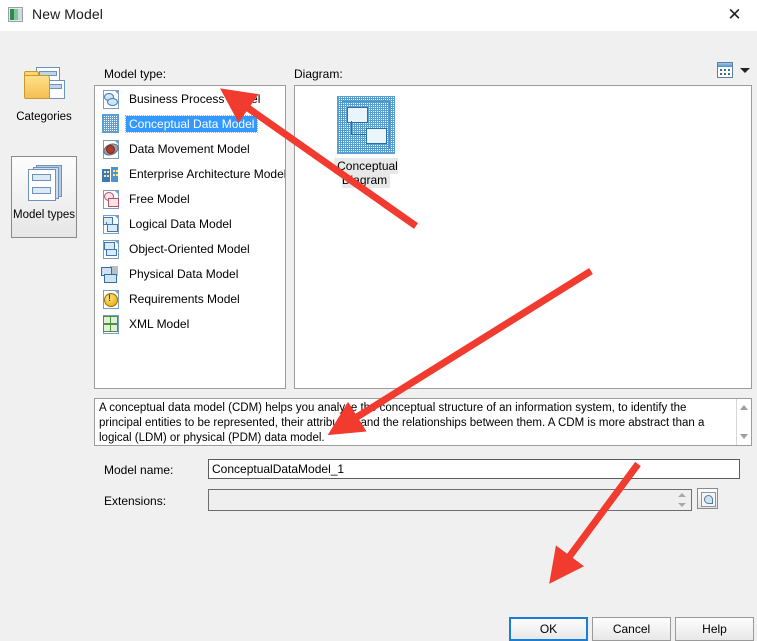  What do you see at coordinates (725, 70) in the screenshot?
I see `grid-view-icon` at bounding box center [725, 70].